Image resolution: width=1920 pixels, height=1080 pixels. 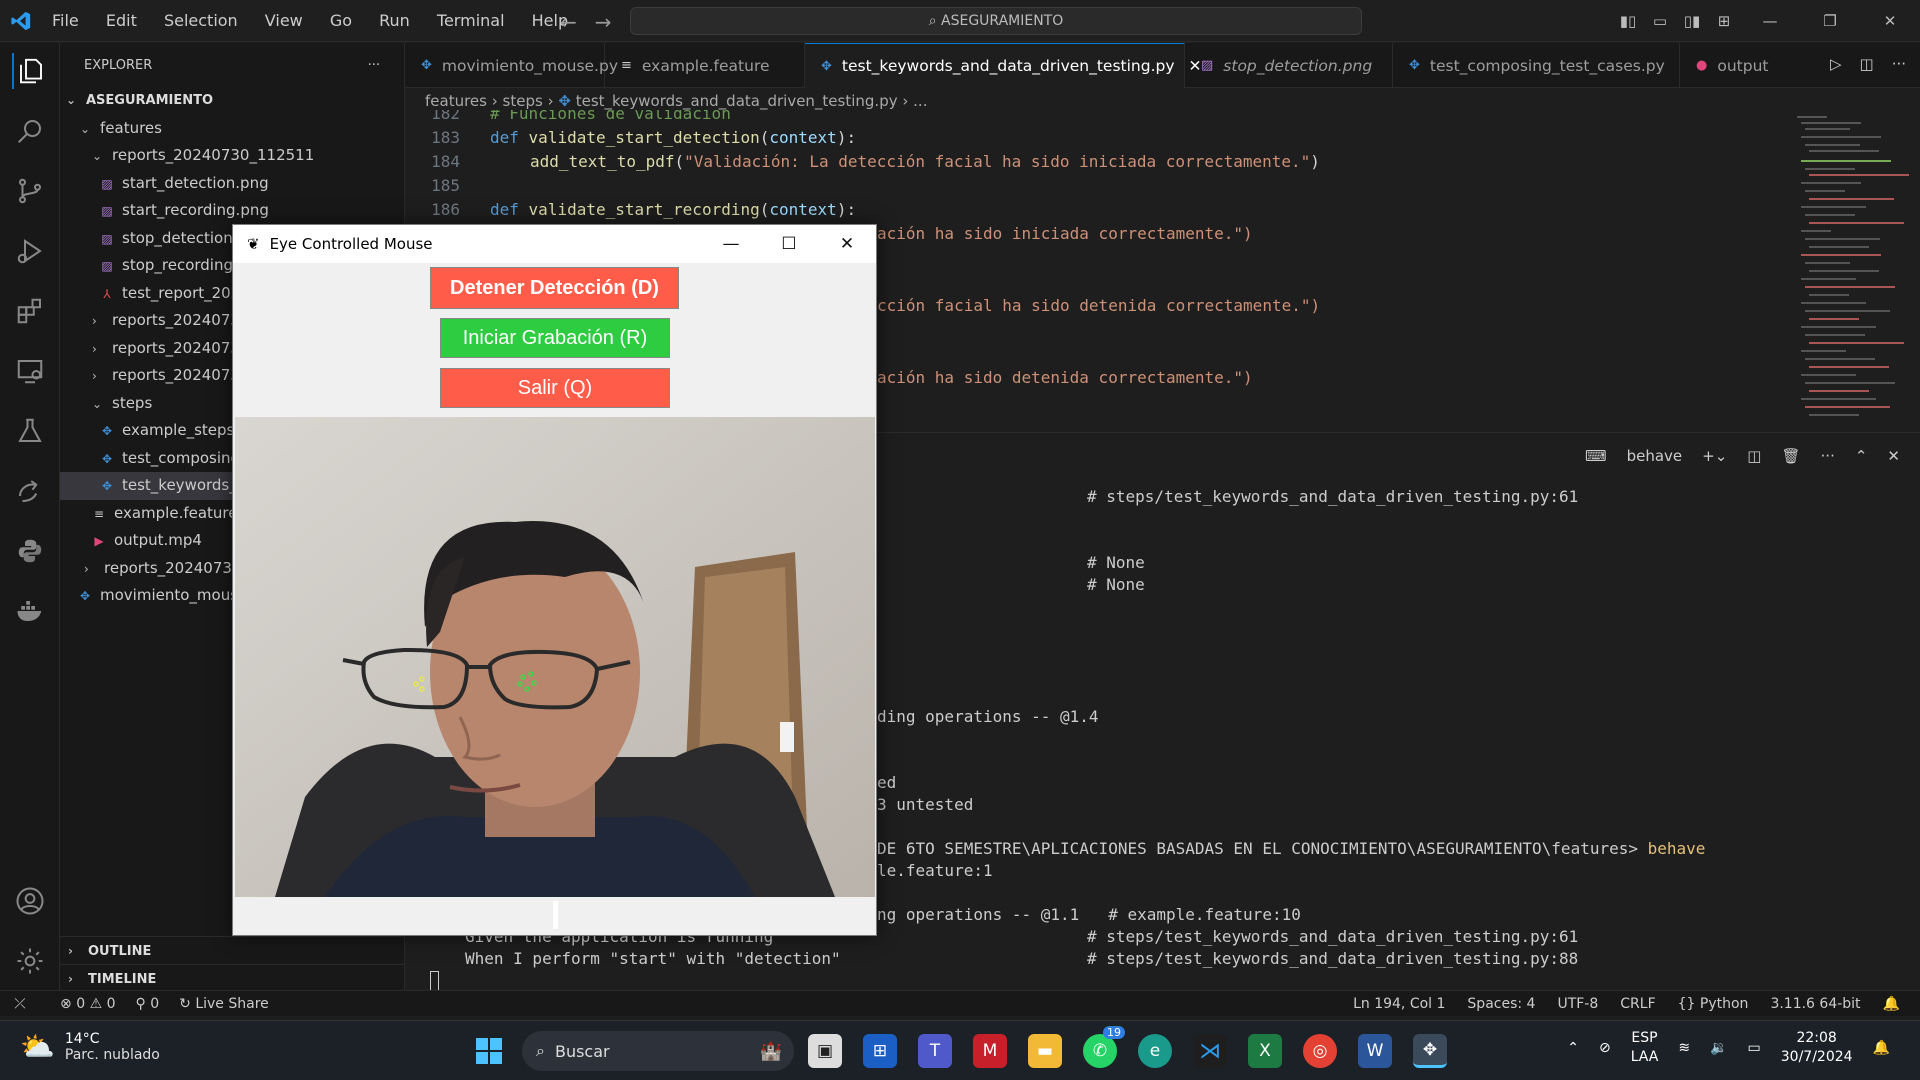 What do you see at coordinates (1265, 1051) in the screenshot?
I see `excel-icon: X` at bounding box center [1265, 1051].